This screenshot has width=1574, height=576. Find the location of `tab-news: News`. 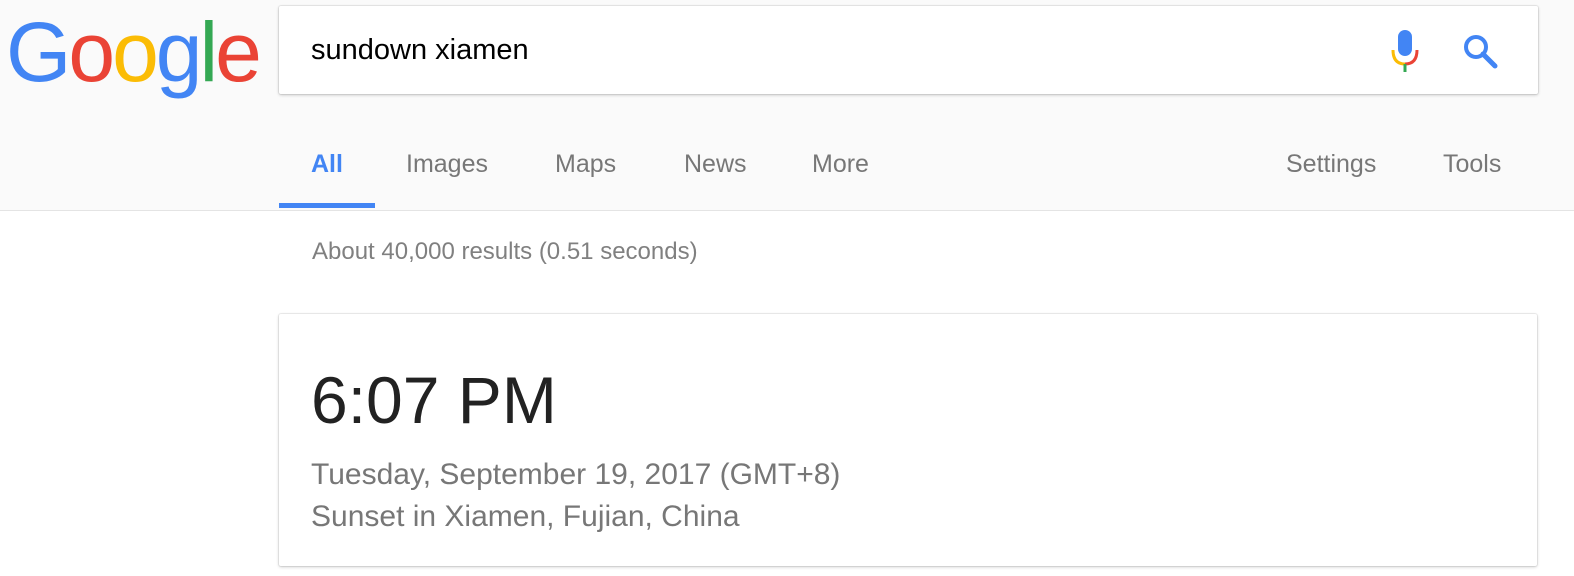

tab-news: News is located at coordinates (715, 164).